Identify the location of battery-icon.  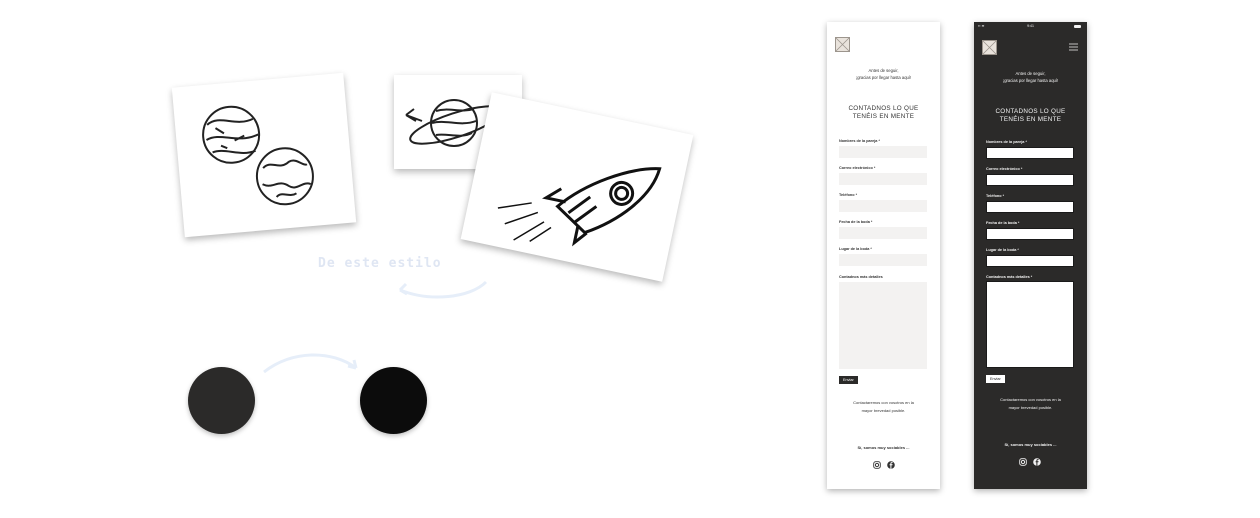
(1077, 26).